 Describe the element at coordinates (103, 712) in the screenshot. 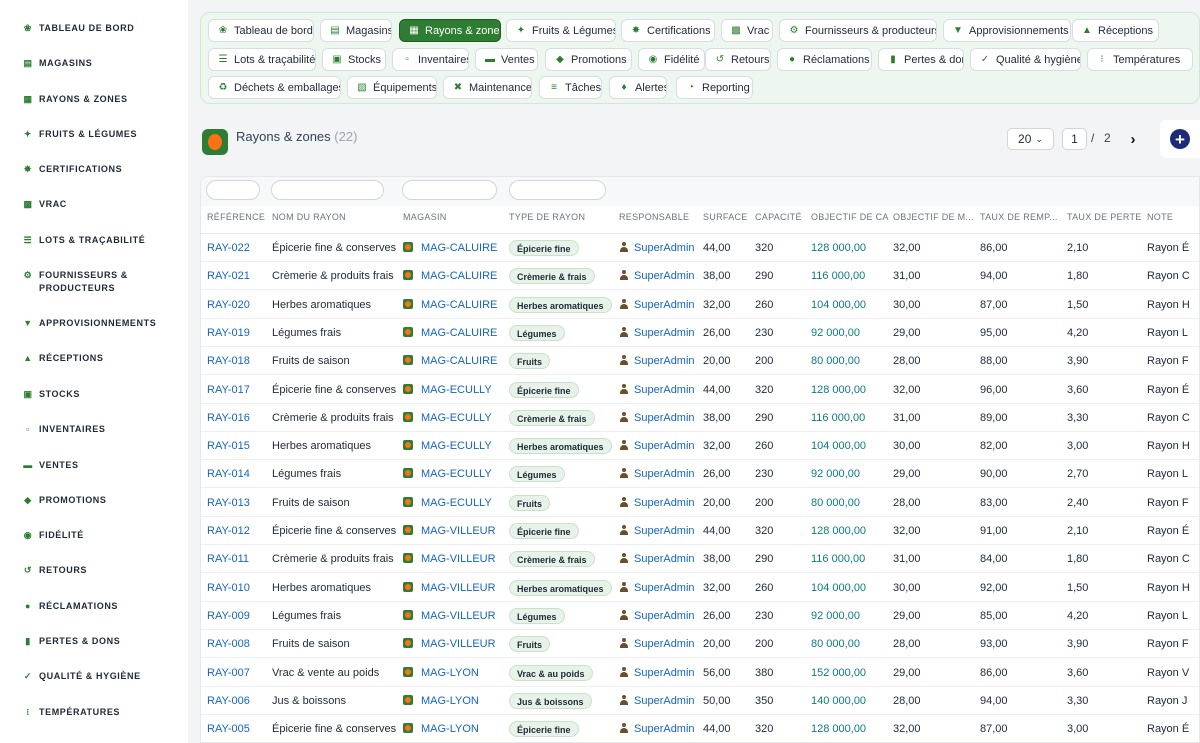

I see `sidebar-item-temp-ratures: ⁝ TEMPÉRATURES` at that location.